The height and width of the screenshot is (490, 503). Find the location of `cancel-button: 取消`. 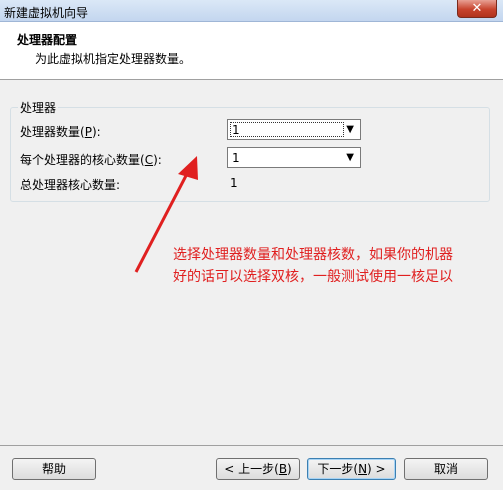

cancel-button: 取消 is located at coordinates (446, 469).